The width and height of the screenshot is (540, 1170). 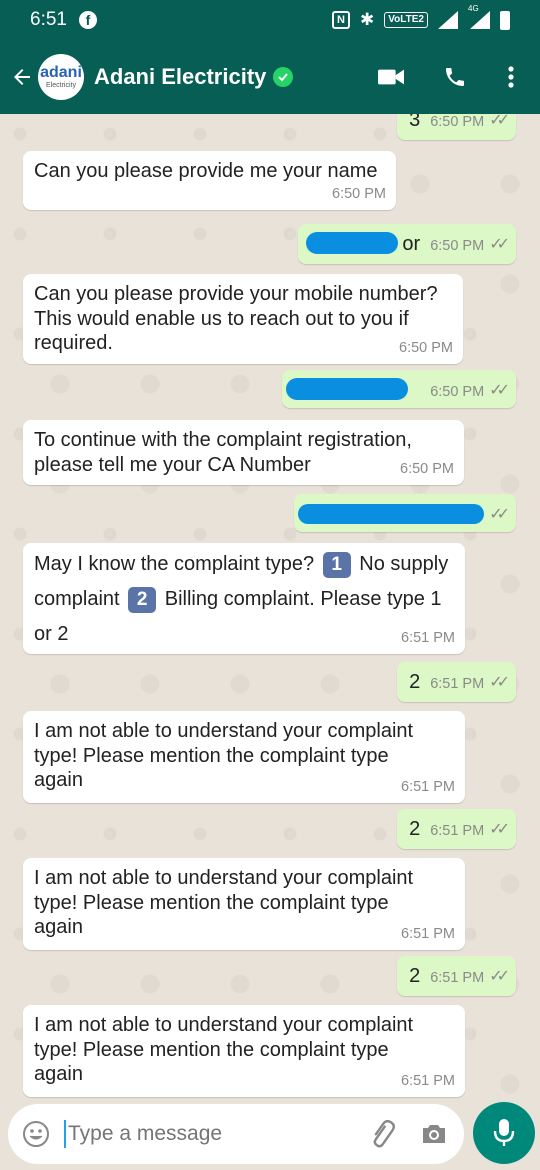 What do you see at coordinates (61, 72) in the screenshot?
I see `avatar-logo-text: adani` at bounding box center [61, 72].